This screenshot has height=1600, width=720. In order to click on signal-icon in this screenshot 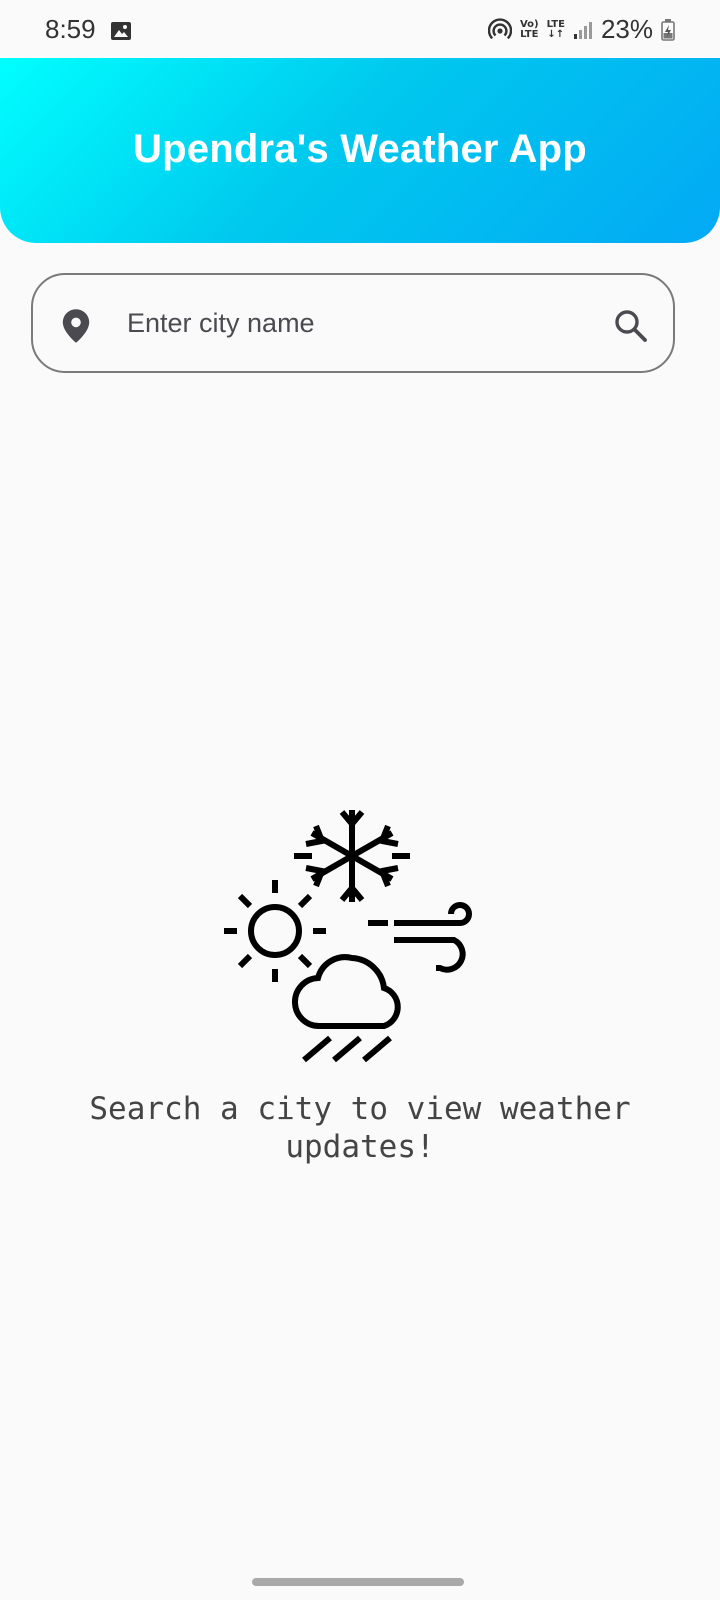, I will do `click(582, 30)`.